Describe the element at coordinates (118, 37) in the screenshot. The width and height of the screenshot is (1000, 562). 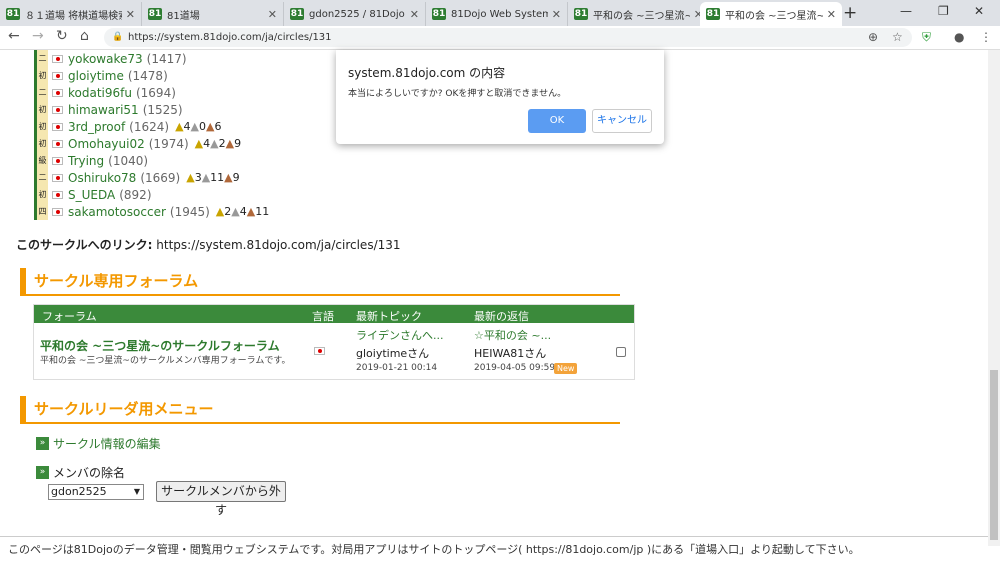
I see `lock-icon: 🔒` at that location.